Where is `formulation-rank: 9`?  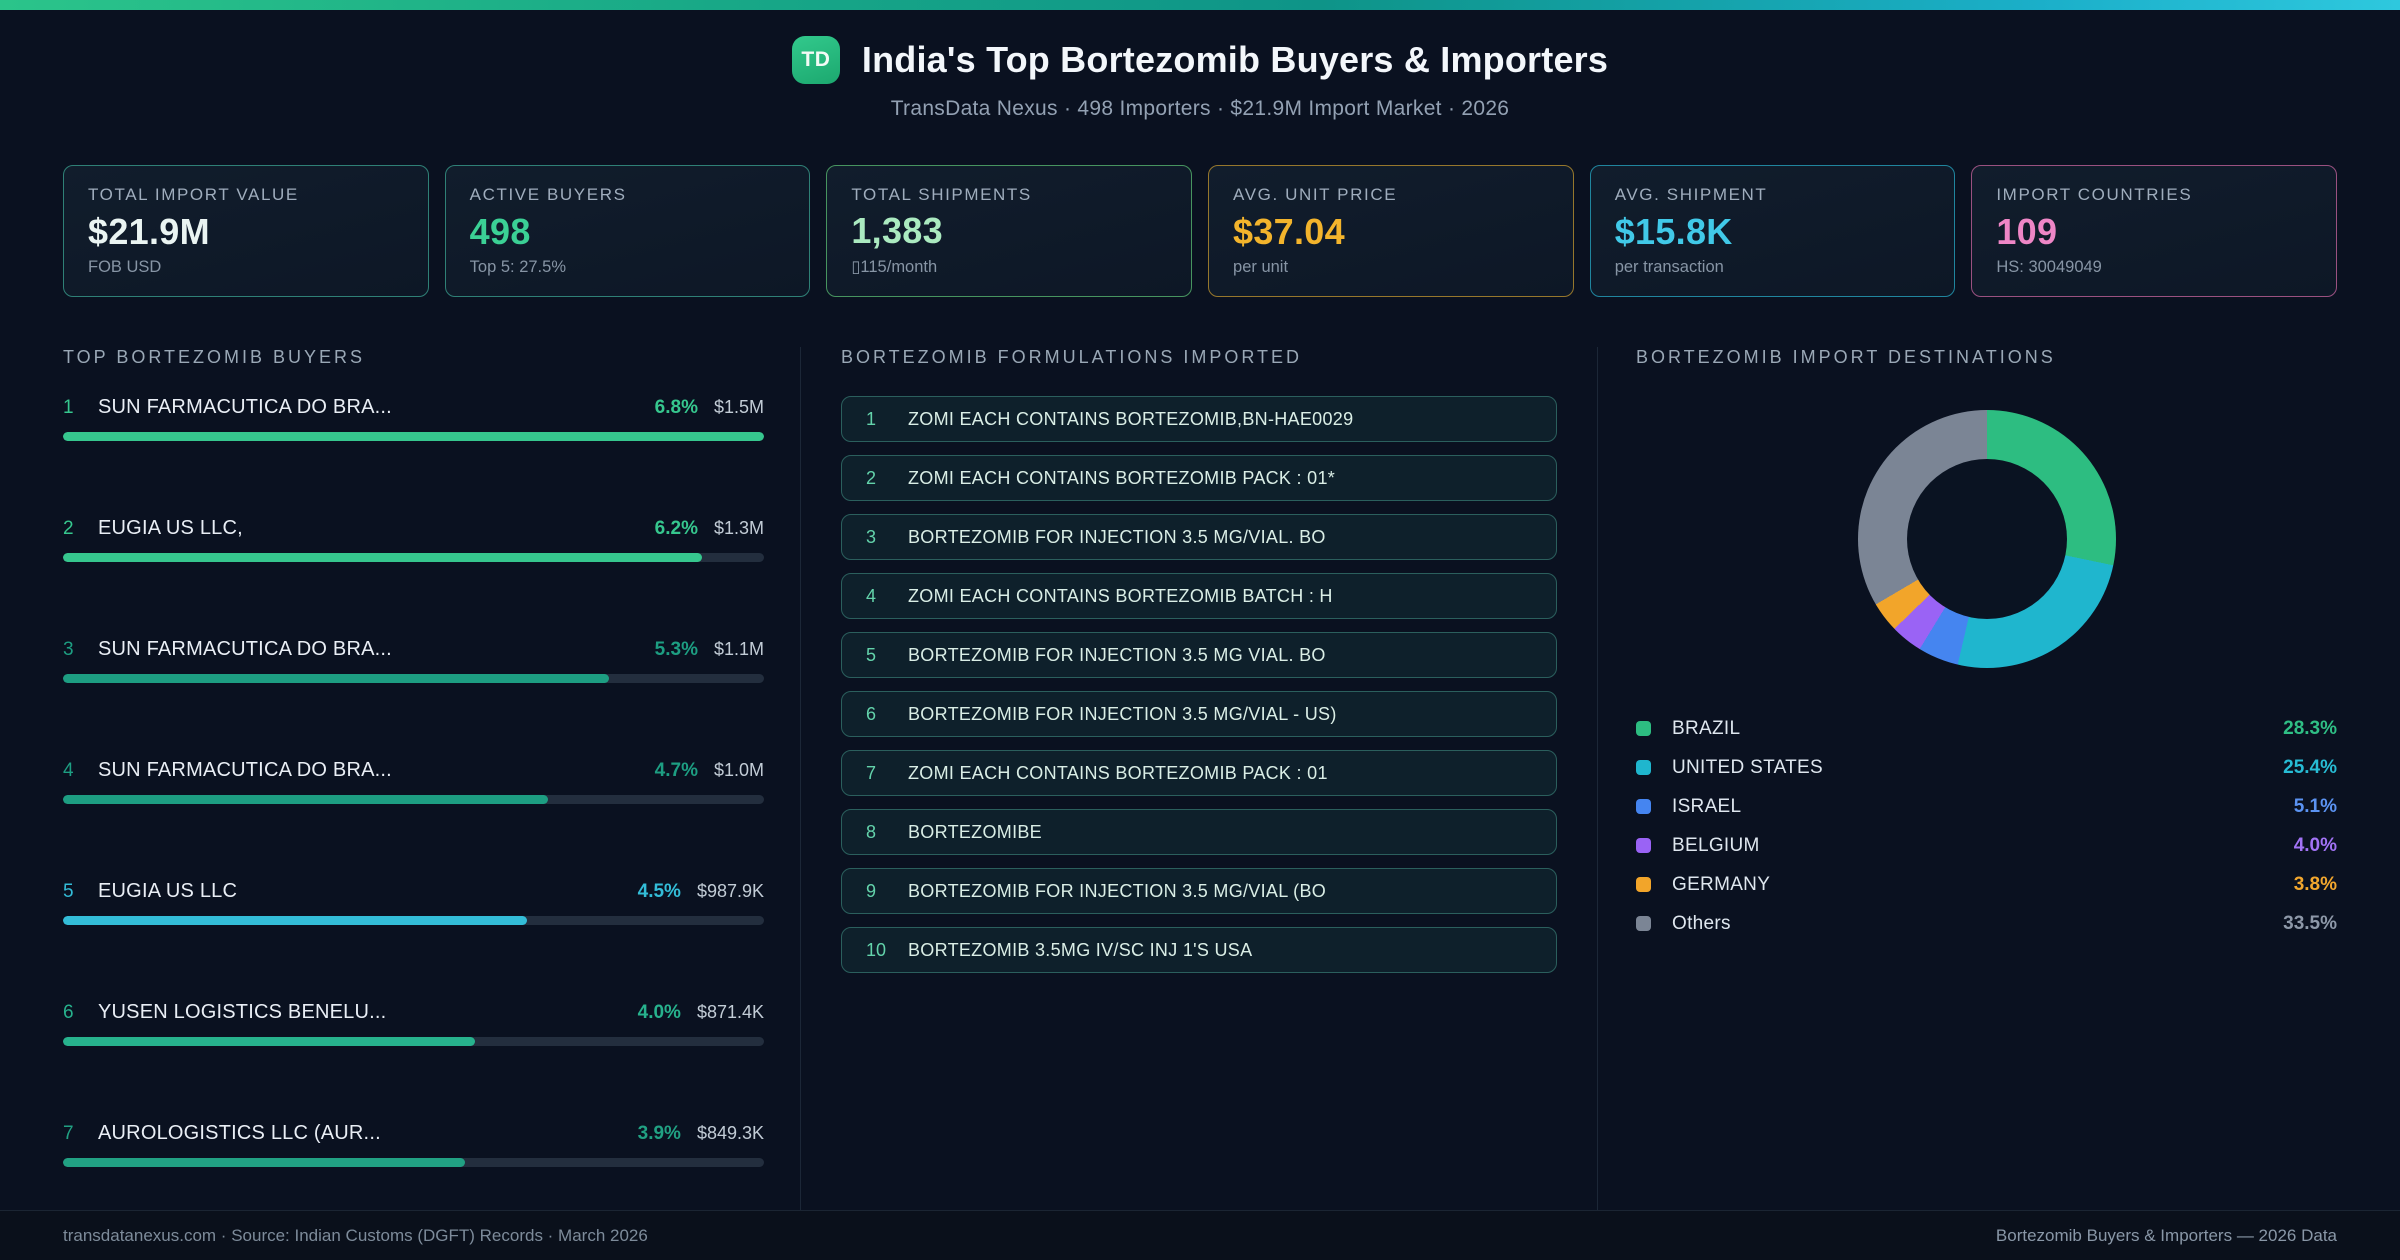 formulation-rank: 9 is located at coordinates (871, 890).